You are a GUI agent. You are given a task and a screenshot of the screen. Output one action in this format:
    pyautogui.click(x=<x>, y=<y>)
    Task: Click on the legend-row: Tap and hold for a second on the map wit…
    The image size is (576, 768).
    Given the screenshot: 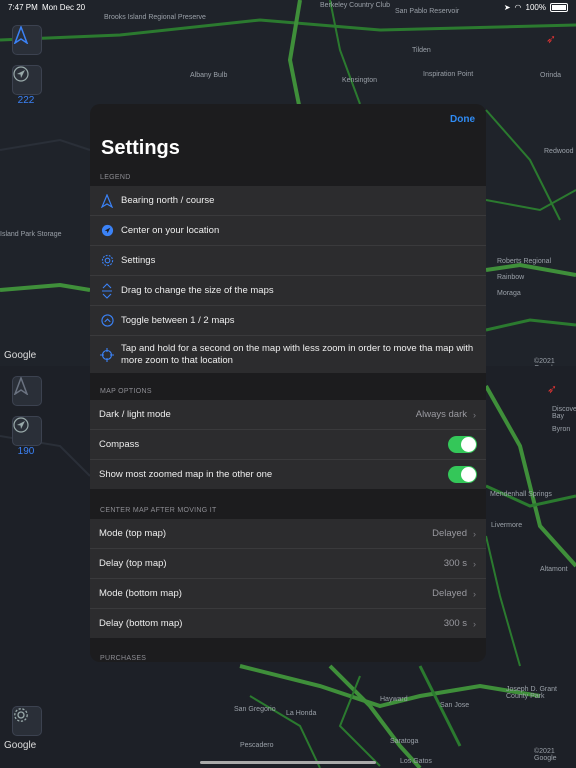 What is the action you would take?
    pyautogui.click(x=288, y=354)
    